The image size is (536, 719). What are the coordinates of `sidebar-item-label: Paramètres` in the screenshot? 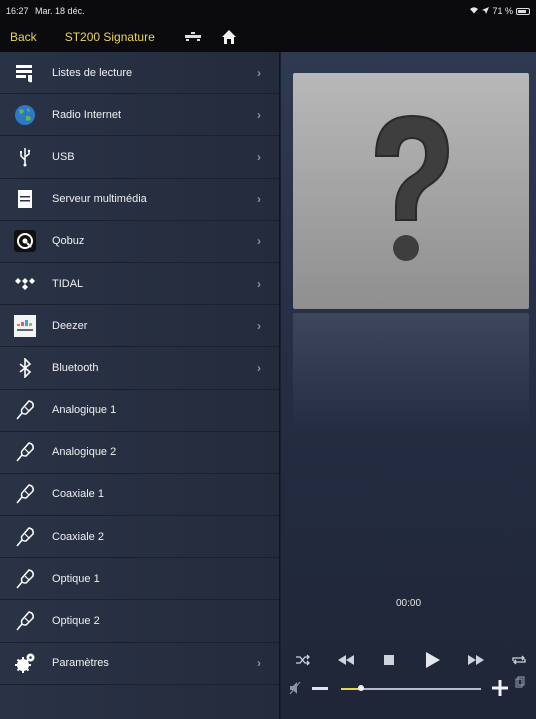 It's located at (80, 663).